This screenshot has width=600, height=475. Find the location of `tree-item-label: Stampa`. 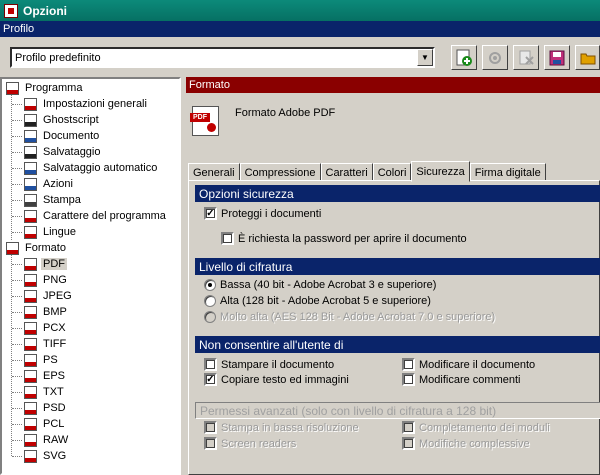

tree-item-label: Stampa is located at coordinates (62, 200).